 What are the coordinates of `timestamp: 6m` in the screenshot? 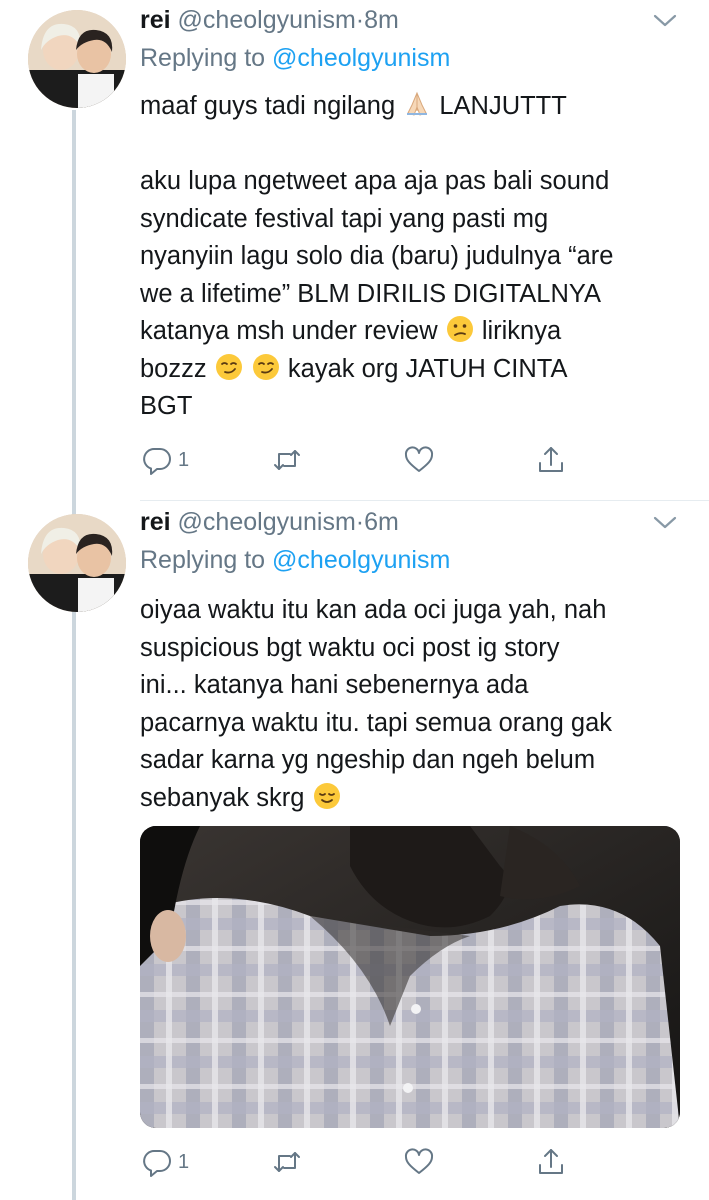 It's located at (381, 522).